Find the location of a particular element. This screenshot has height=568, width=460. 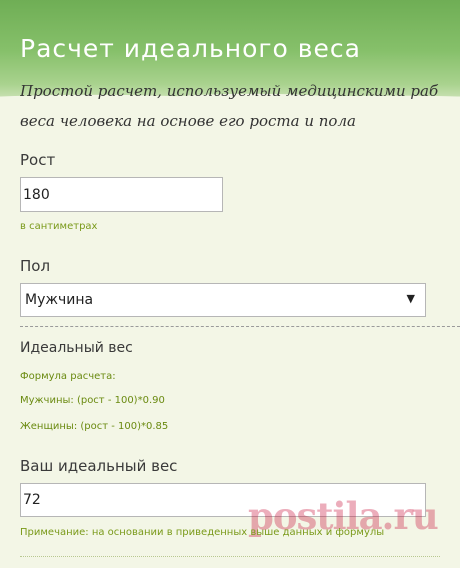

ideal-weight-heading: Идеальный вес is located at coordinates (76, 348).